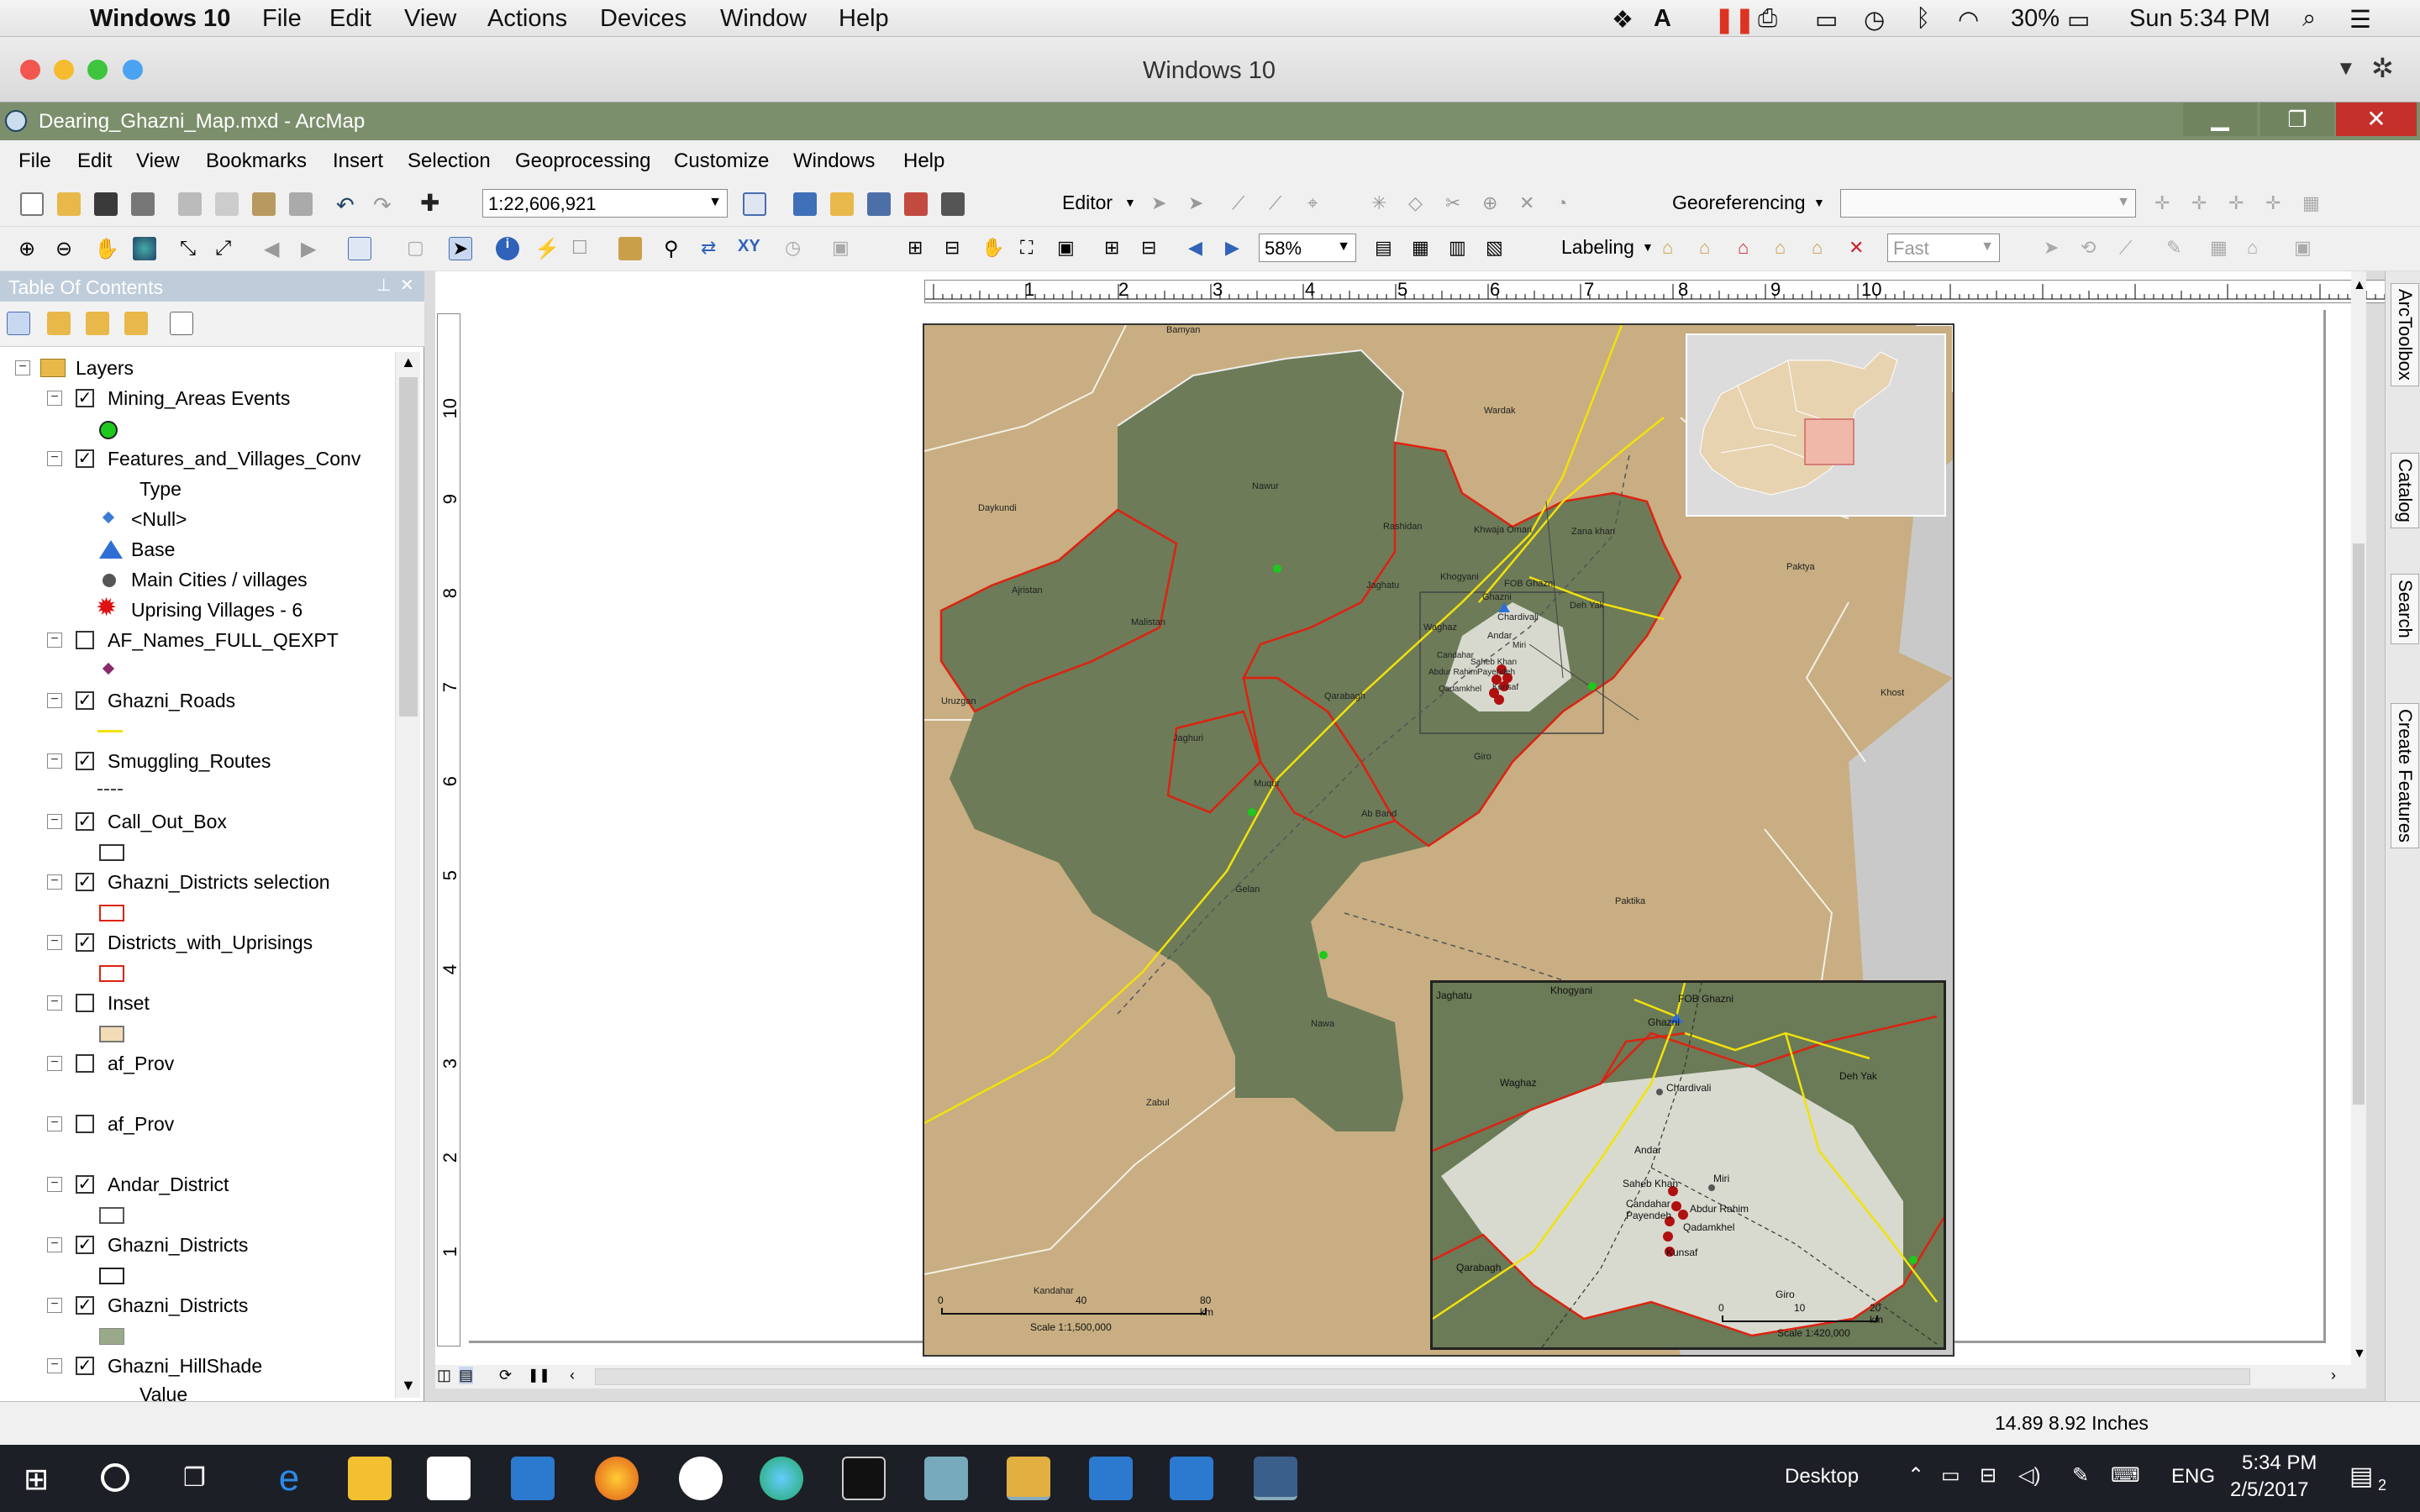  What do you see at coordinates (219, 882) in the screenshot?
I see `toc-layer-name: Ghazni_Districts selection` at bounding box center [219, 882].